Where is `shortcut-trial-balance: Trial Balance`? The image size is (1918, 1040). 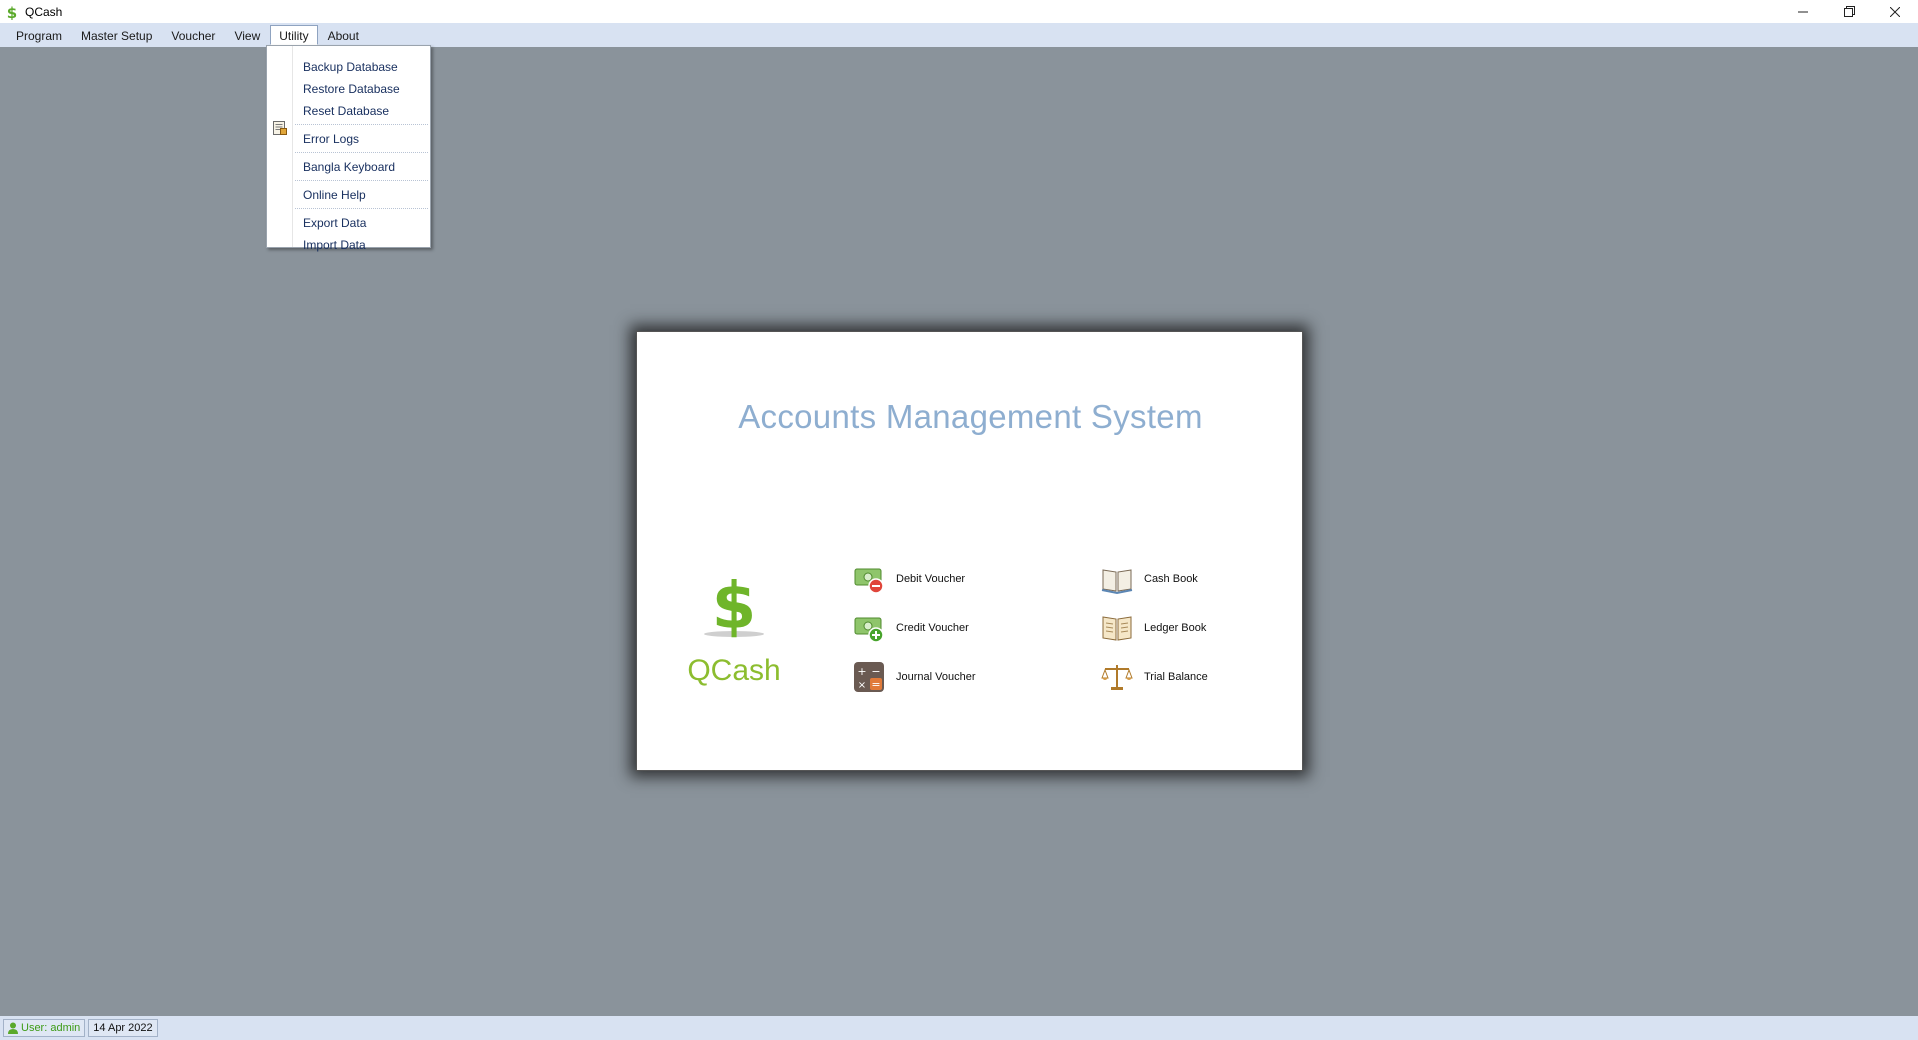
shortcut-trial-balance: Trial Balance is located at coordinates (1154, 677).